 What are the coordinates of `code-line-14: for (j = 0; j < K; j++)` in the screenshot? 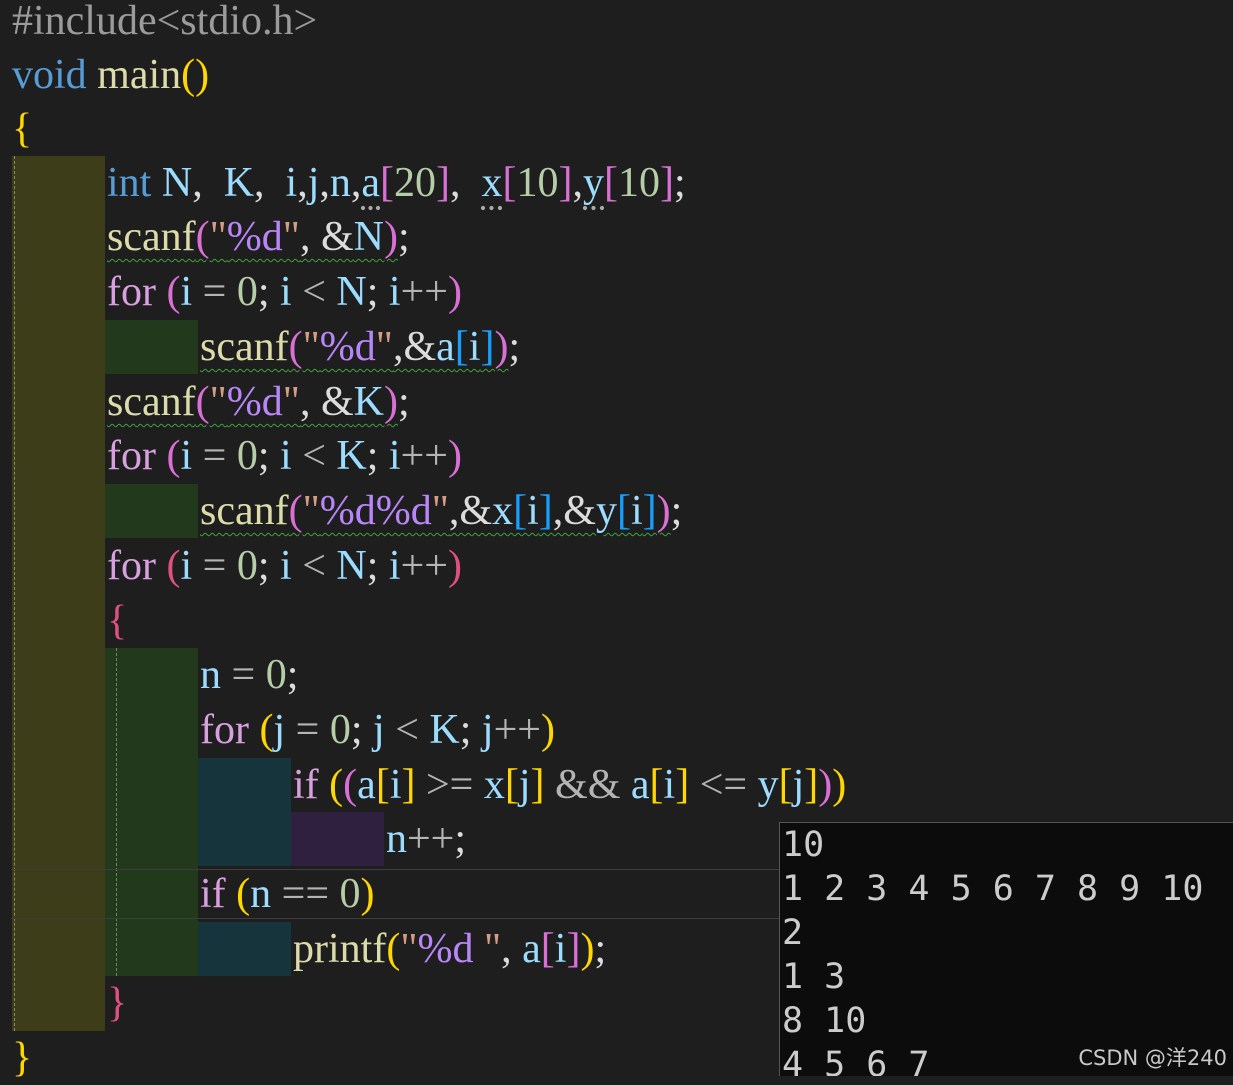 It's located at (377, 730).